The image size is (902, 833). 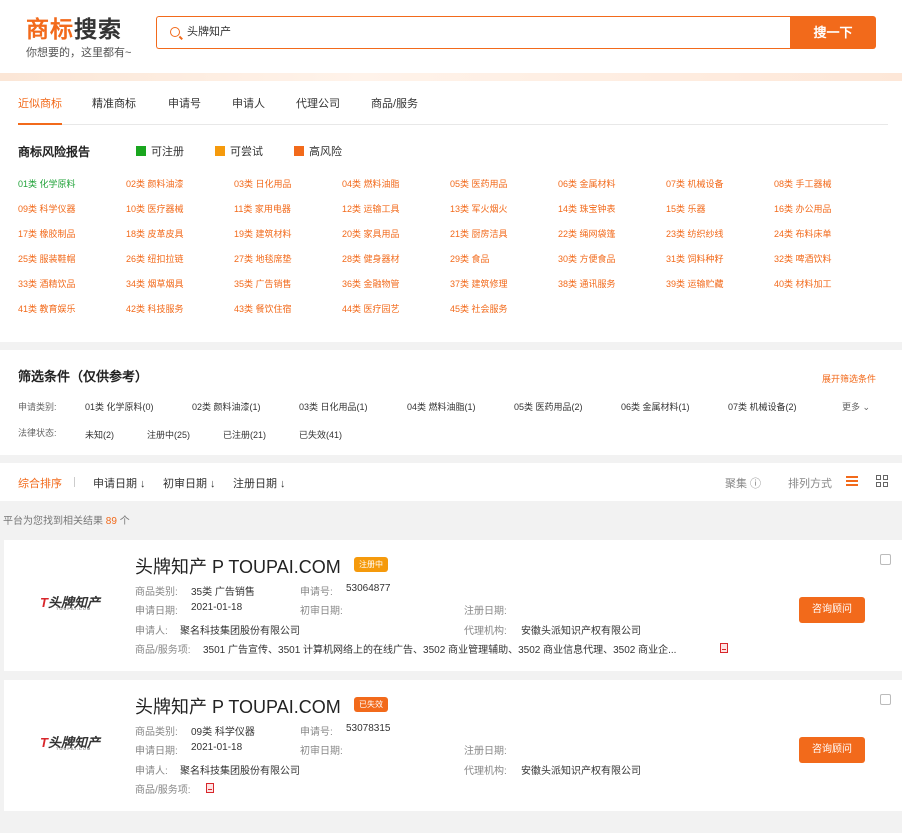 What do you see at coordinates (47, 183) in the screenshot?
I see `class-item: 01类 化学原料` at bounding box center [47, 183].